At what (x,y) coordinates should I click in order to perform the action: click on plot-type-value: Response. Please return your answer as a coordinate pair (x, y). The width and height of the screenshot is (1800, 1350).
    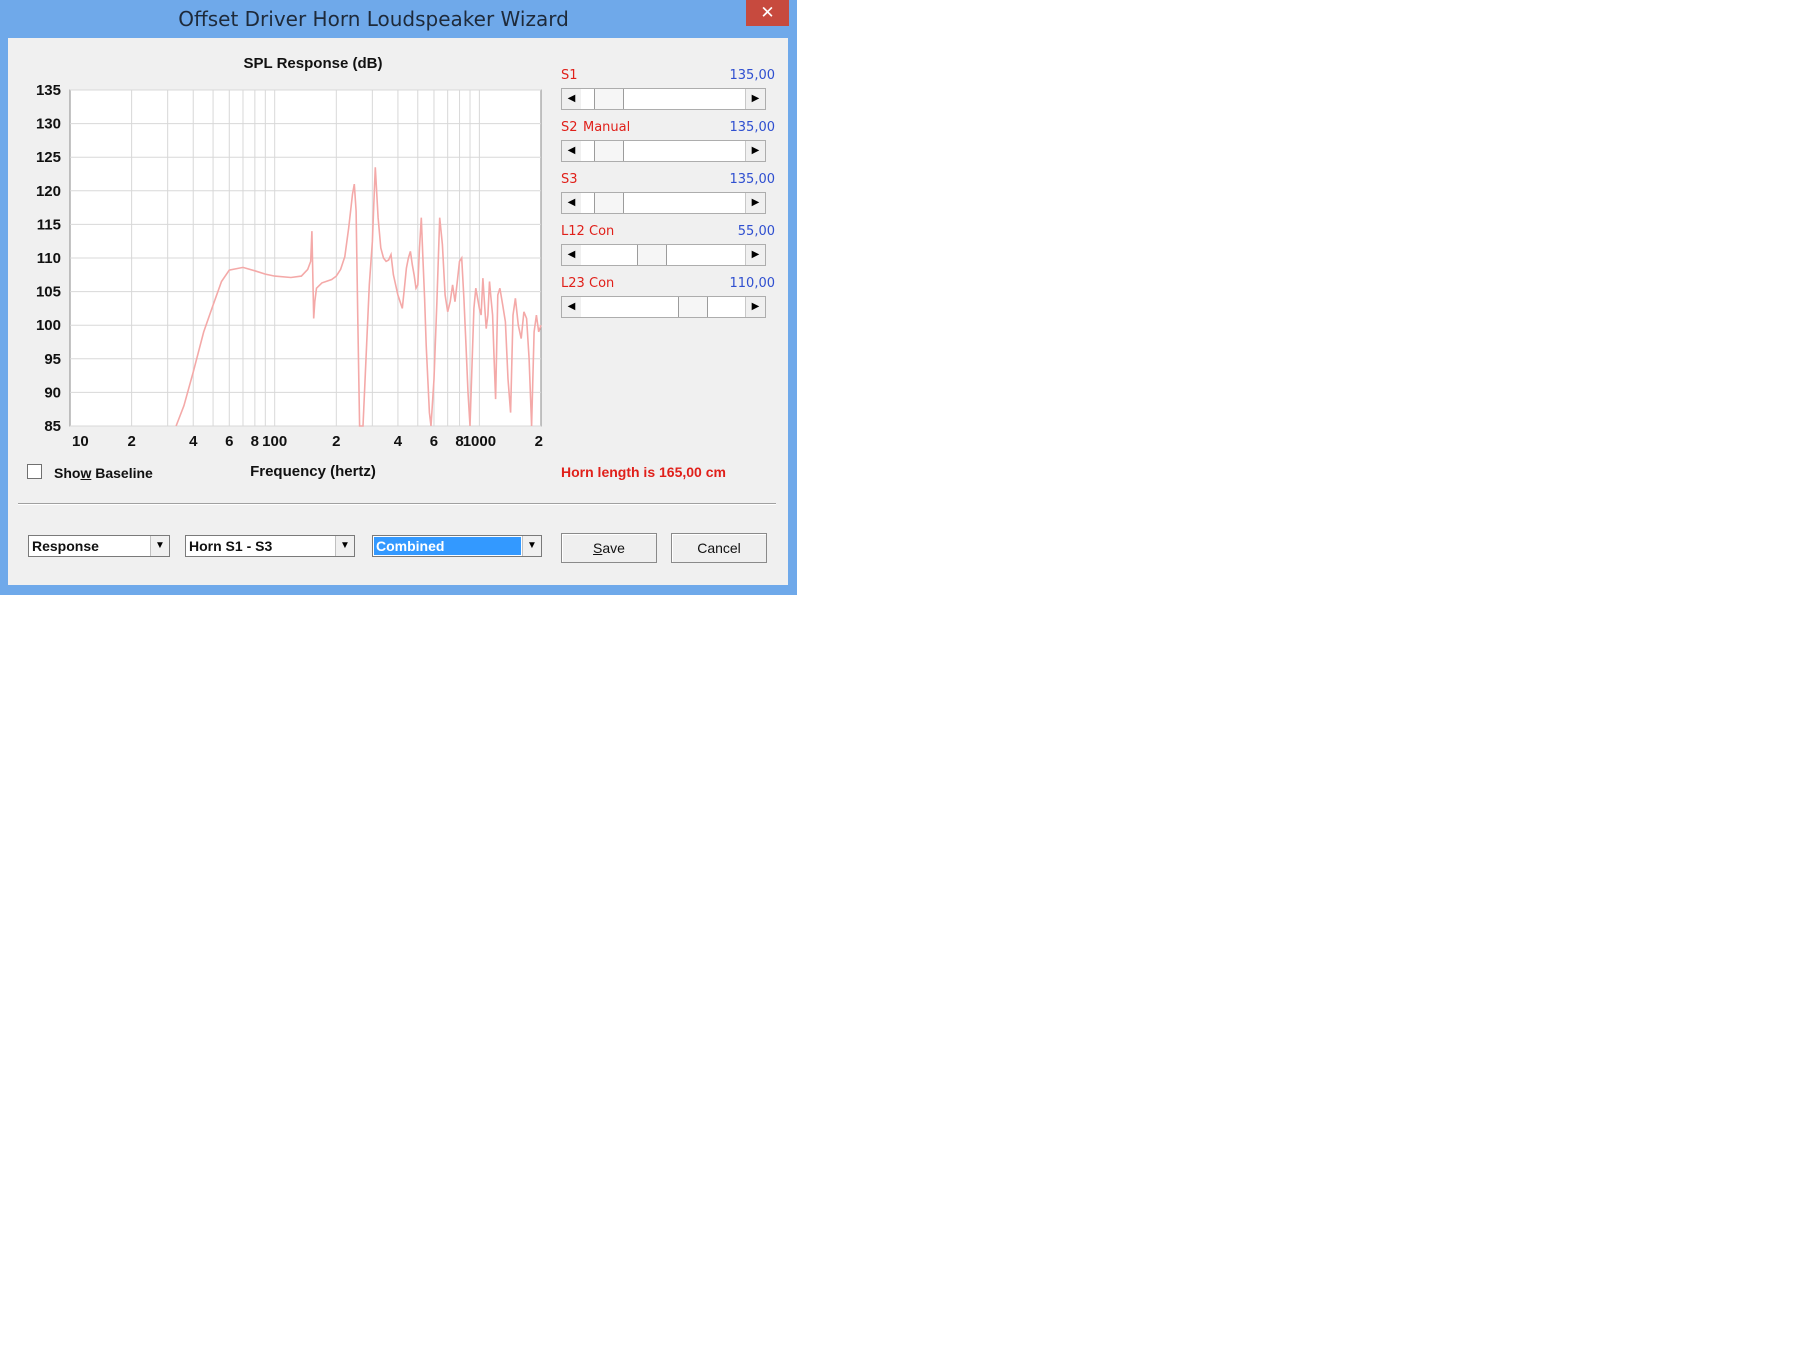
    Looking at the image, I should click on (65, 546).